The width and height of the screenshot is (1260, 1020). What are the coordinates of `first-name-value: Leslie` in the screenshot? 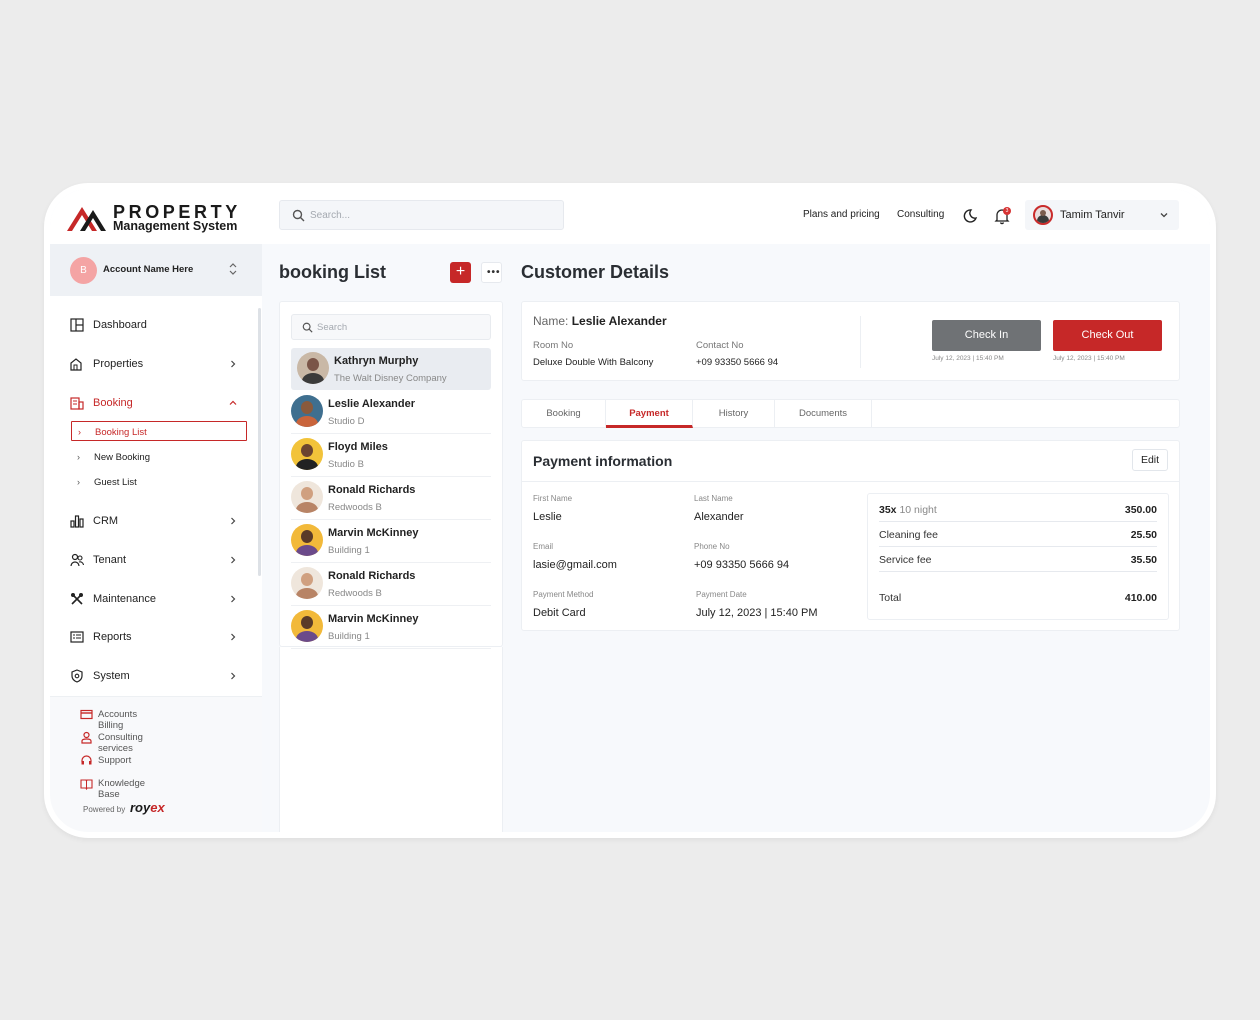 It's located at (547, 517).